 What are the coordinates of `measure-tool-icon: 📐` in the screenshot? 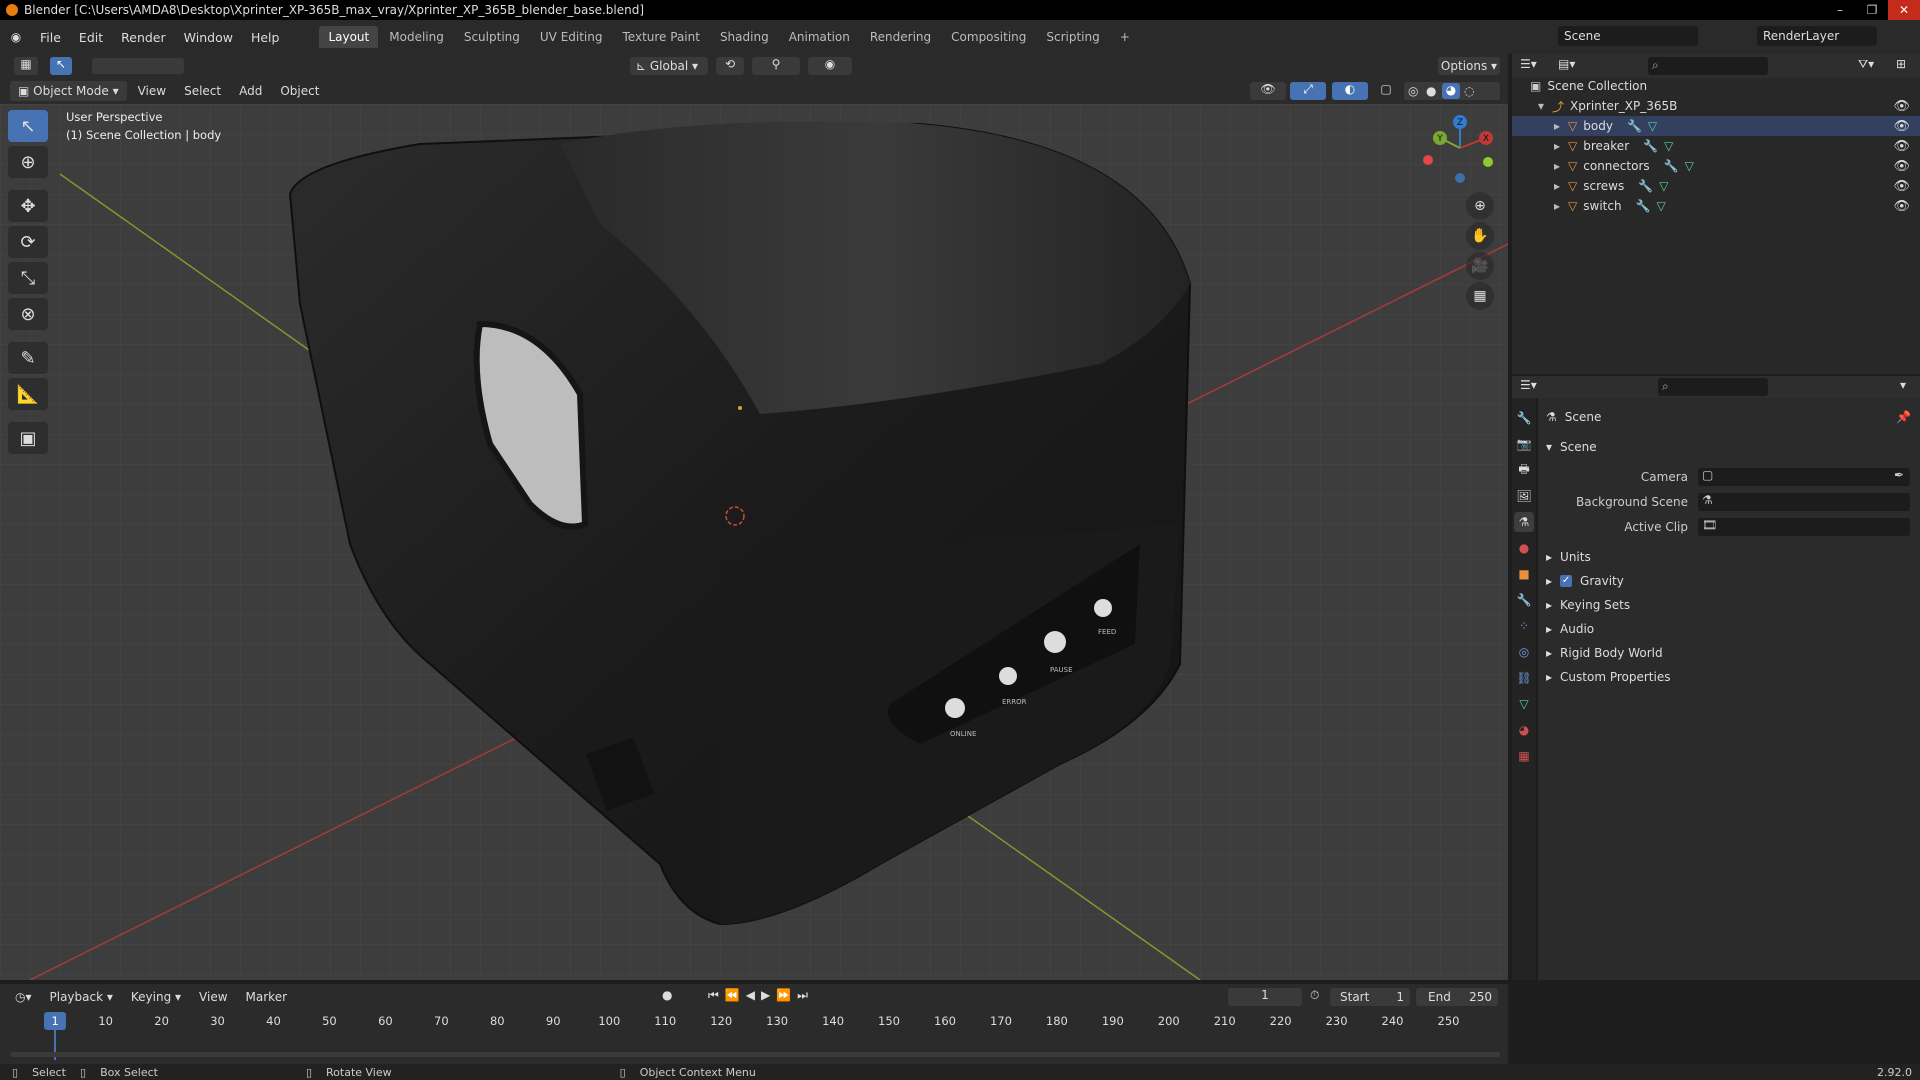 It's located at (28, 394).